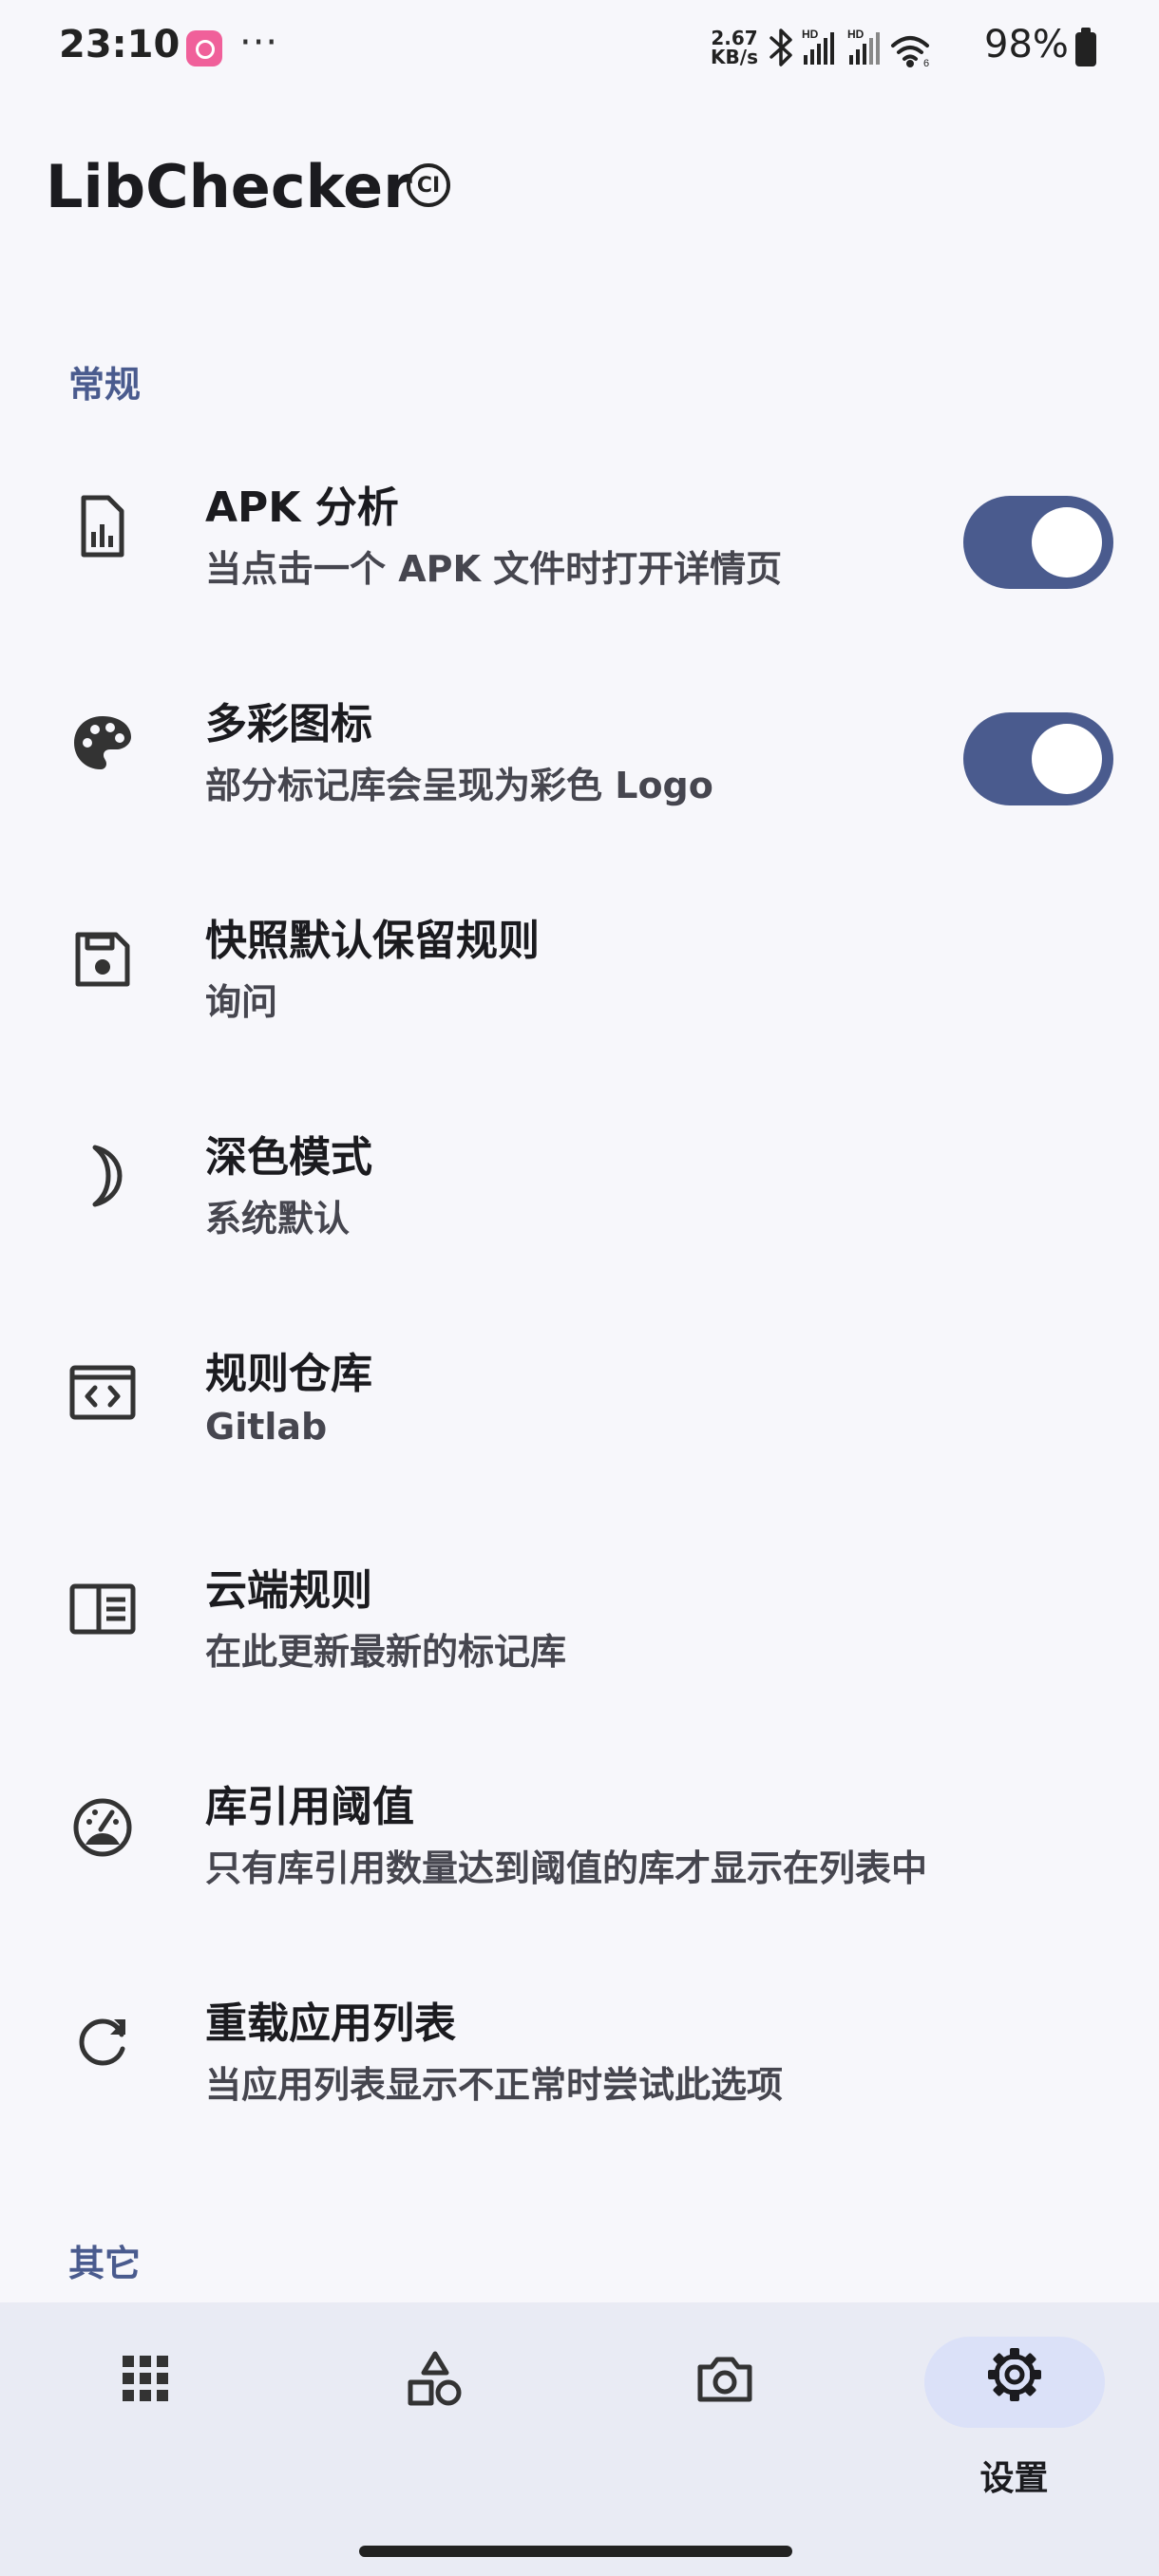 This screenshot has width=1159, height=2576. Describe the element at coordinates (579, 49) in the screenshot. I see `status-bar: 23:10 ··· 2.67 KB/s HD HD 6 98%` at that location.